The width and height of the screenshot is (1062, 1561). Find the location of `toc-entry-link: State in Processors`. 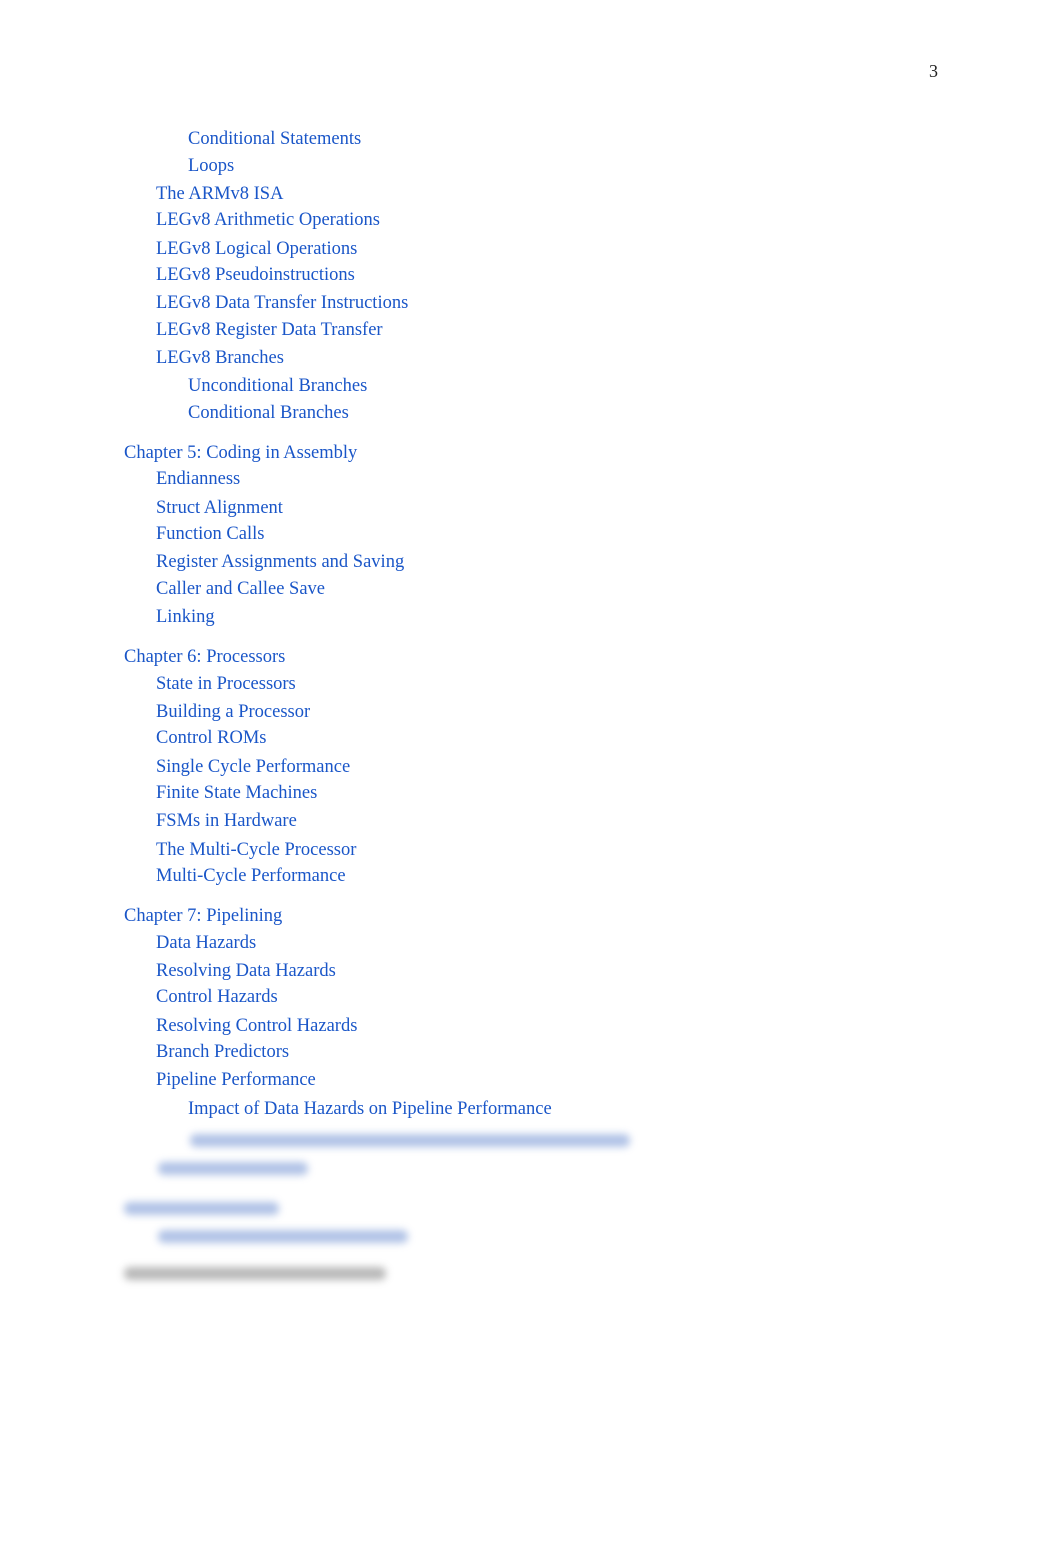

toc-entry-link: State in Processors is located at coordinates (226, 684).